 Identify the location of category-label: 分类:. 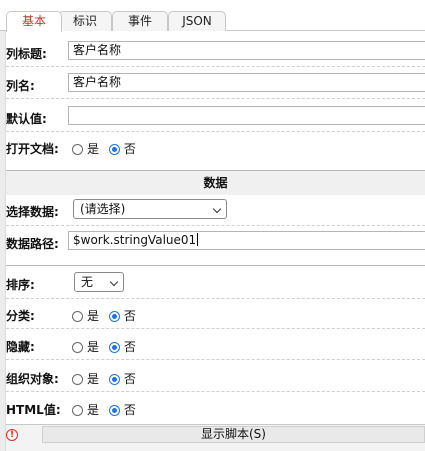
(20, 316).